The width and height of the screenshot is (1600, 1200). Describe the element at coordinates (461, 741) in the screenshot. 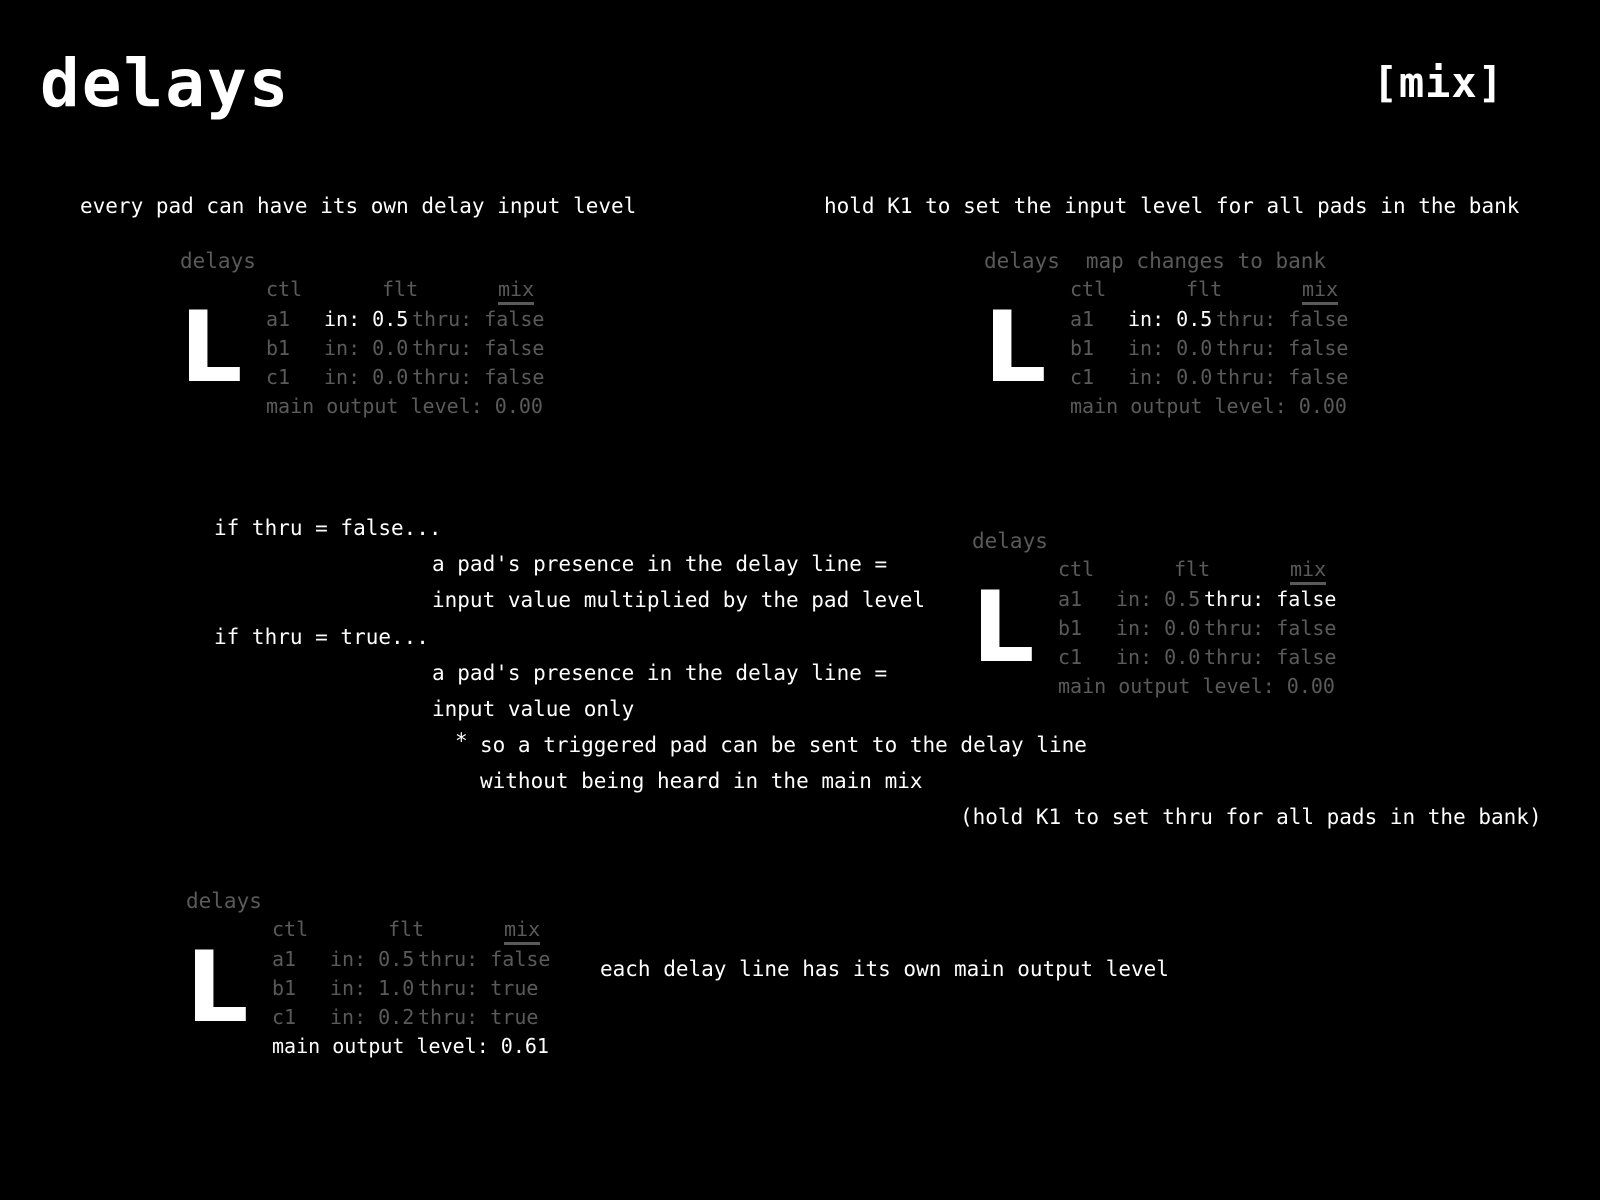

I see `asterisk: *` at that location.